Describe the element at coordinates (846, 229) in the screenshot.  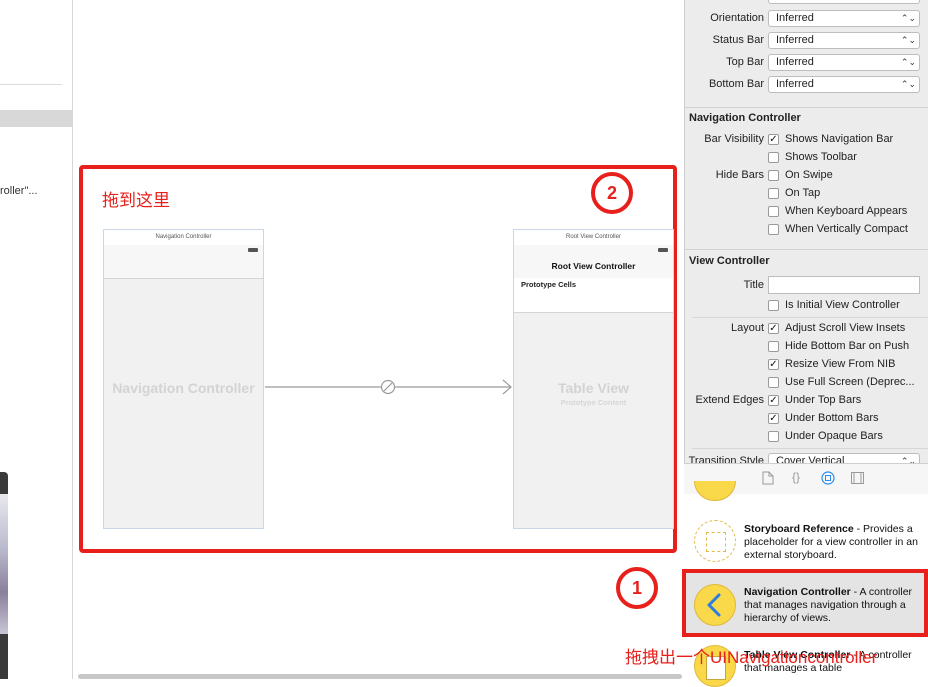
I see `when-vertically-compact-label: When Vertically Compact` at that location.